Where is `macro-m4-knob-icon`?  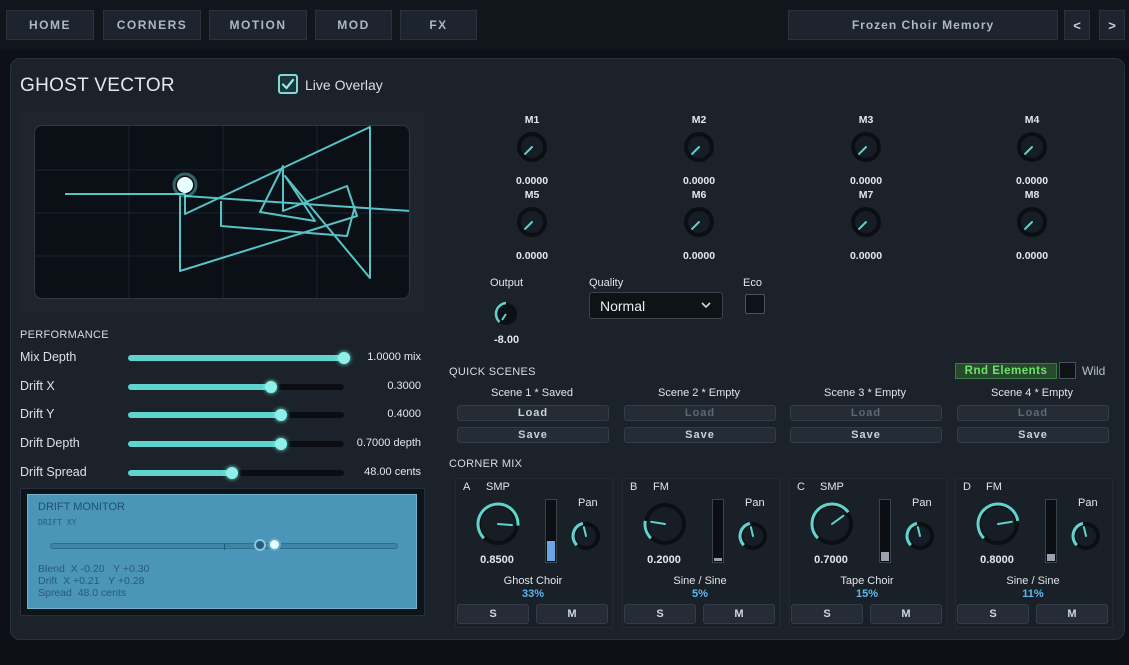
macro-m4-knob-icon is located at coordinates (1032, 147).